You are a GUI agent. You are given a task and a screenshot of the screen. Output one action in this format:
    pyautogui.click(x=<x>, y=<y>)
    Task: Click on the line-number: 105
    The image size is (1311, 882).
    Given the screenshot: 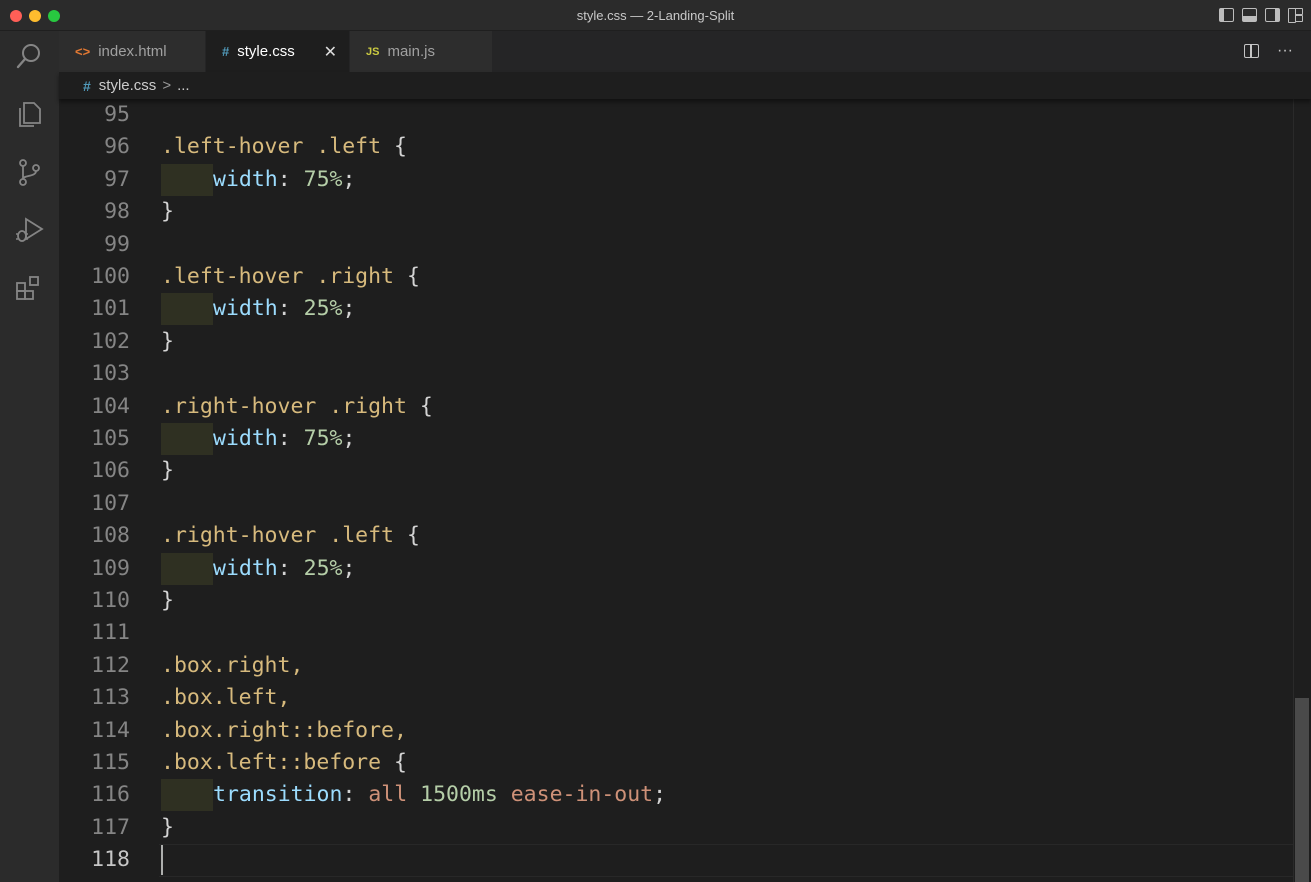 What is the action you would take?
    pyautogui.click(x=110, y=438)
    